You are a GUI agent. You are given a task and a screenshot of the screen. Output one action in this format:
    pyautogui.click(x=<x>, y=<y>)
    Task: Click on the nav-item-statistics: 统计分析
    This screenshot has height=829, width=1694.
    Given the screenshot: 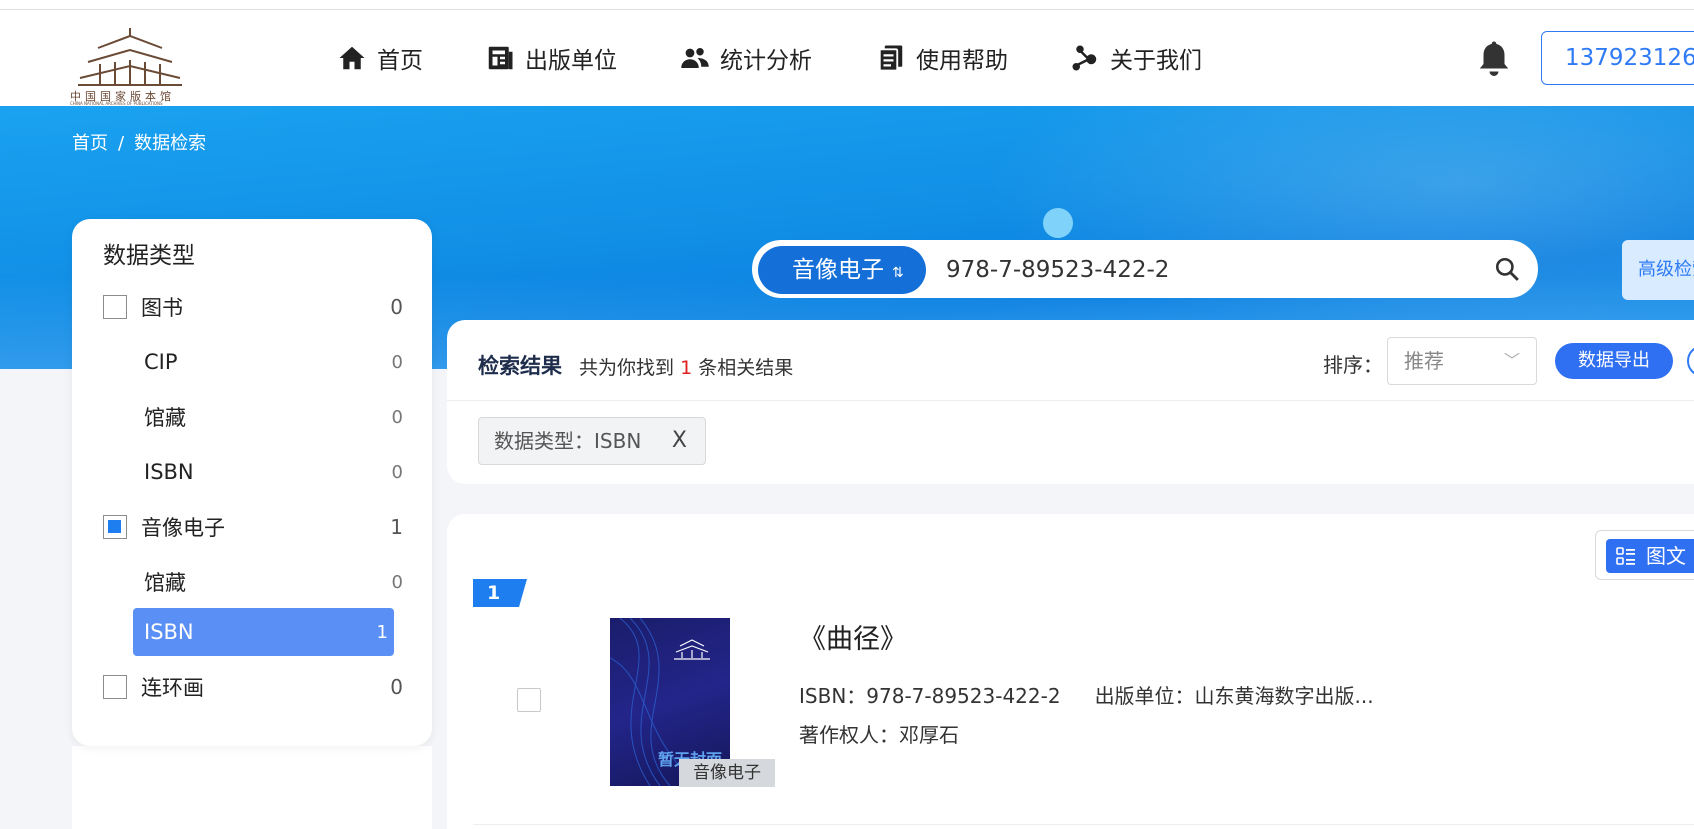 What is the action you would take?
    pyautogui.click(x=746, y=58)
    